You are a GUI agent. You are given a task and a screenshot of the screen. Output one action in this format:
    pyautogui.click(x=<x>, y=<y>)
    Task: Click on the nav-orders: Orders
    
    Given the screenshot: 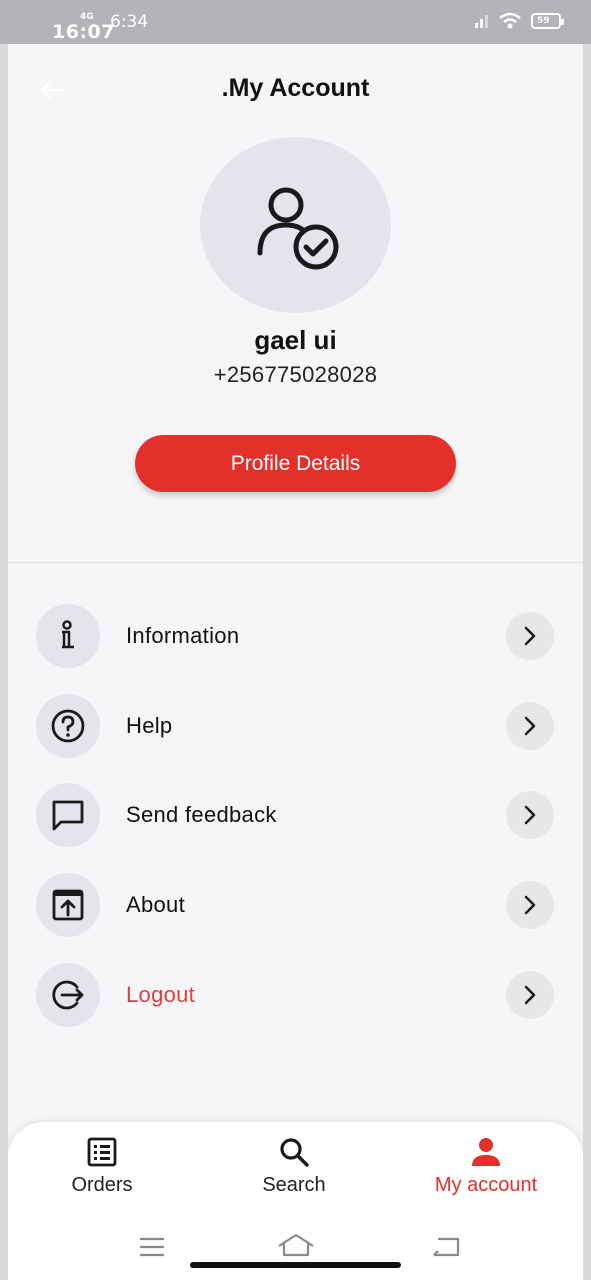 What is the action you would take?
    pyautogui.click(x=102, y=1171)
    